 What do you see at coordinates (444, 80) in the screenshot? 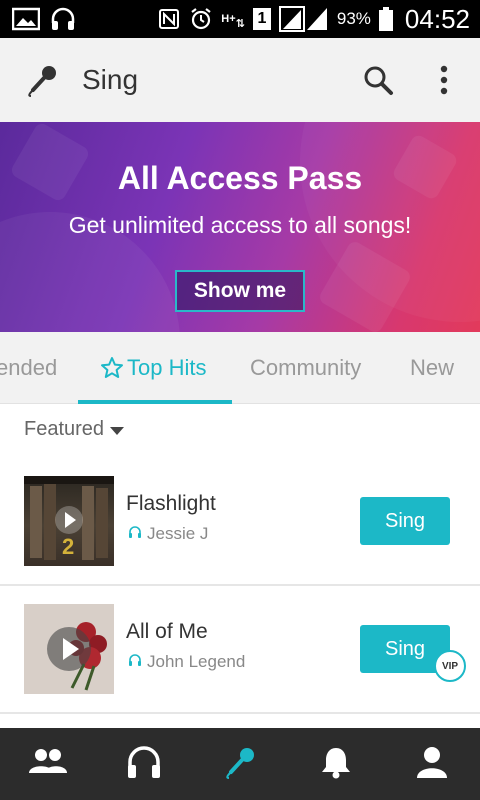
I see `more-options-icon` at bounding box center [444, 80].